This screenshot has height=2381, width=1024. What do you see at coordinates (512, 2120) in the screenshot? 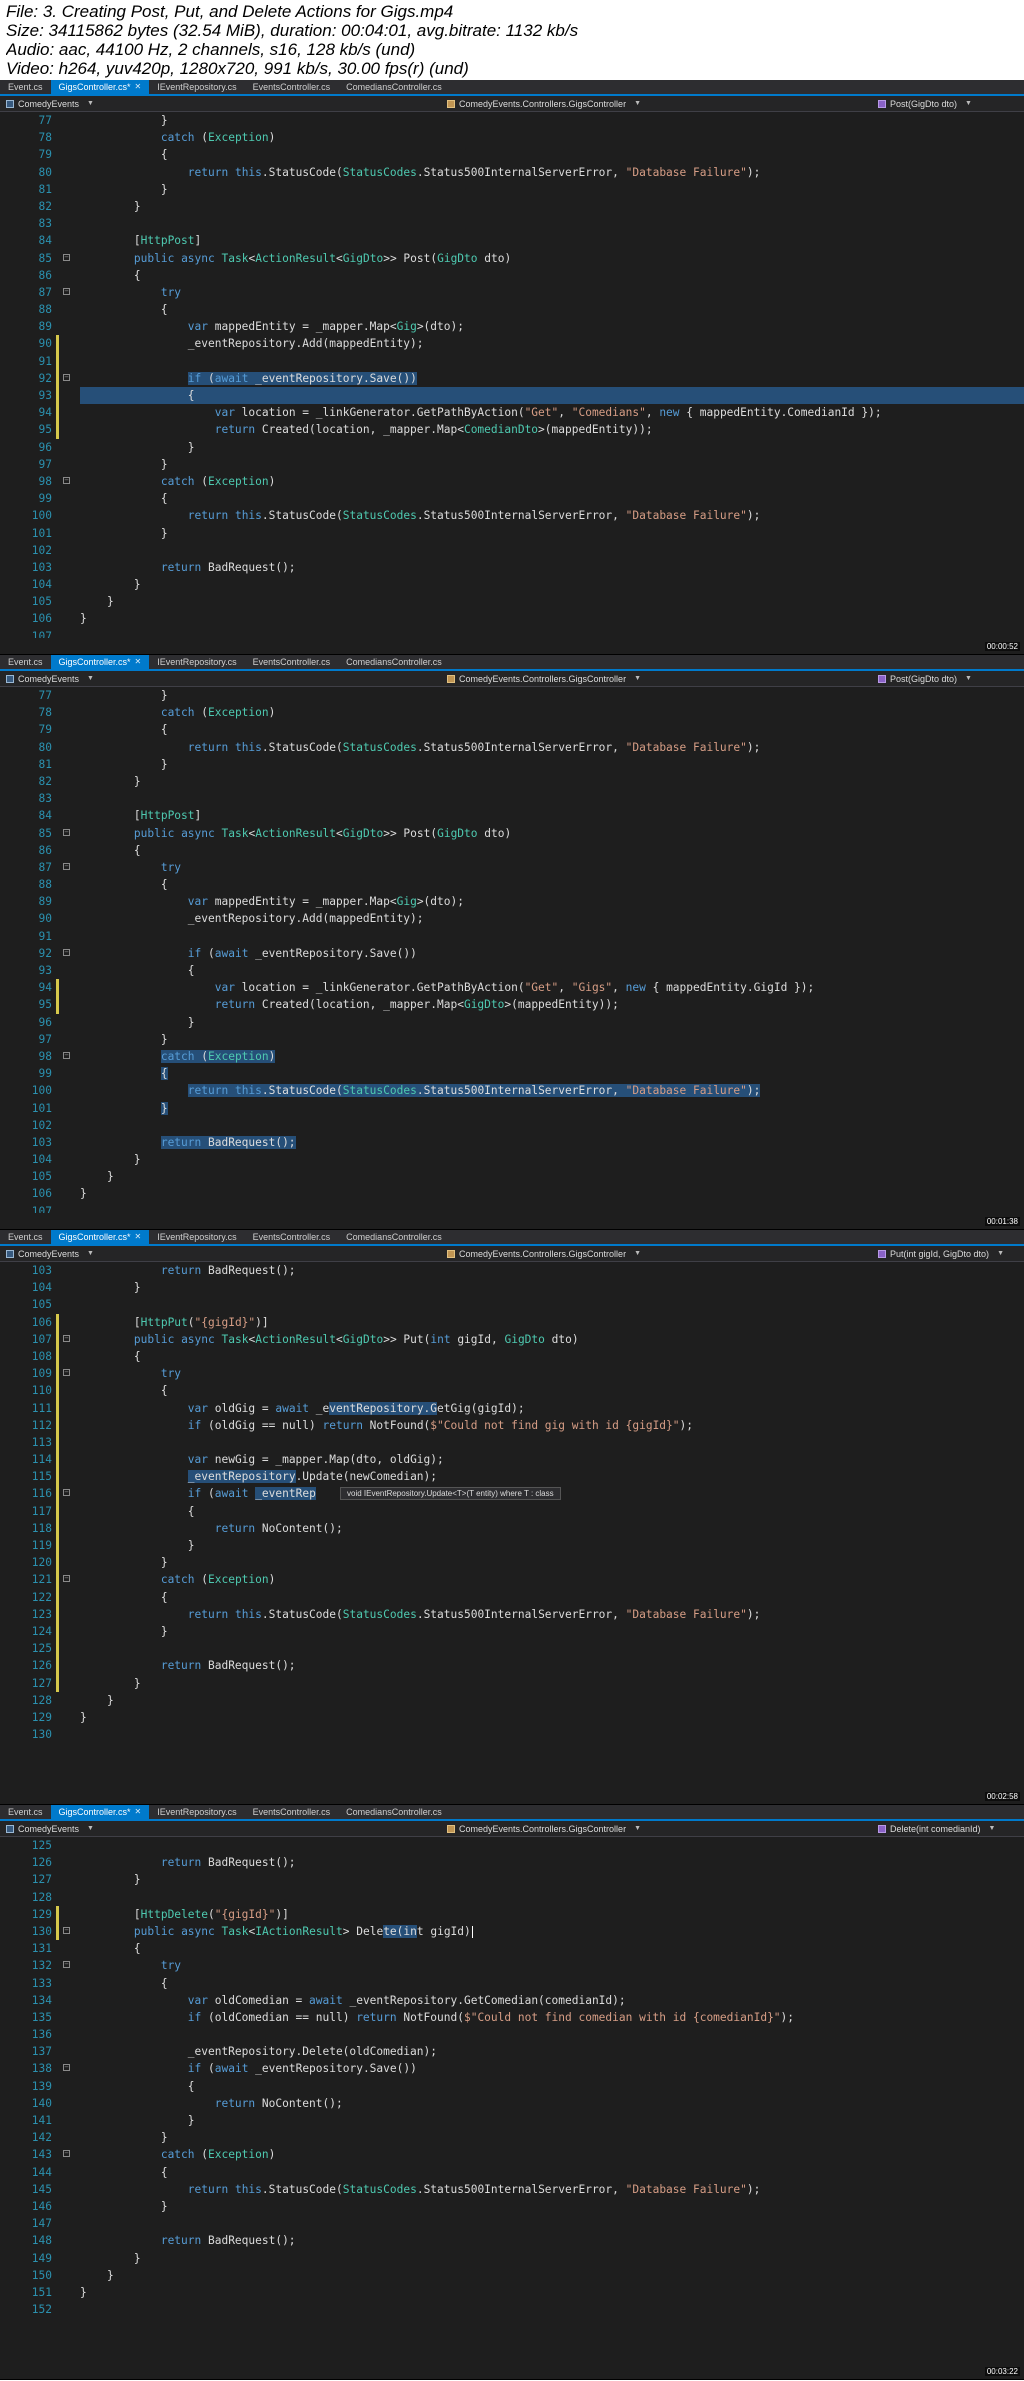
I see `code-line: 141 }` at bounding box center [512, 2120].